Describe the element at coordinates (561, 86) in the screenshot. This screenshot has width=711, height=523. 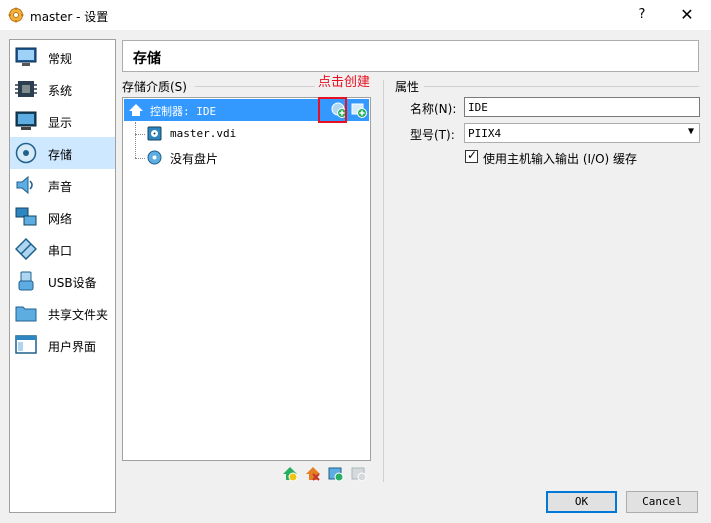
I see `attributes-group-divider` at that location.